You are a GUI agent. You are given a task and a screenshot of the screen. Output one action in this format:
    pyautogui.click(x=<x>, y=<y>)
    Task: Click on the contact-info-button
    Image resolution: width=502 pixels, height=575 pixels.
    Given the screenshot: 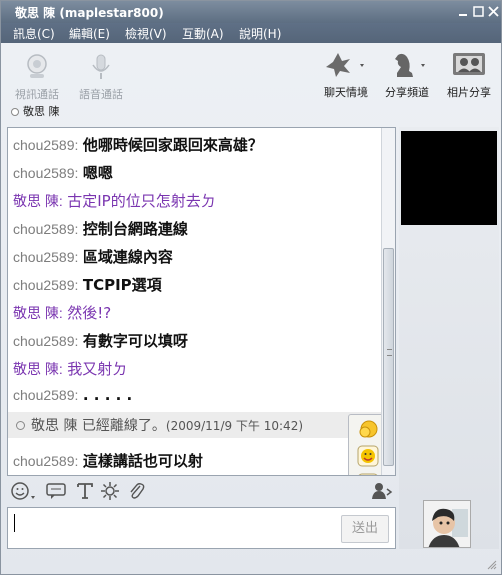 What is the action you would take?
    pyautogui.click(x=382, y=493)
    